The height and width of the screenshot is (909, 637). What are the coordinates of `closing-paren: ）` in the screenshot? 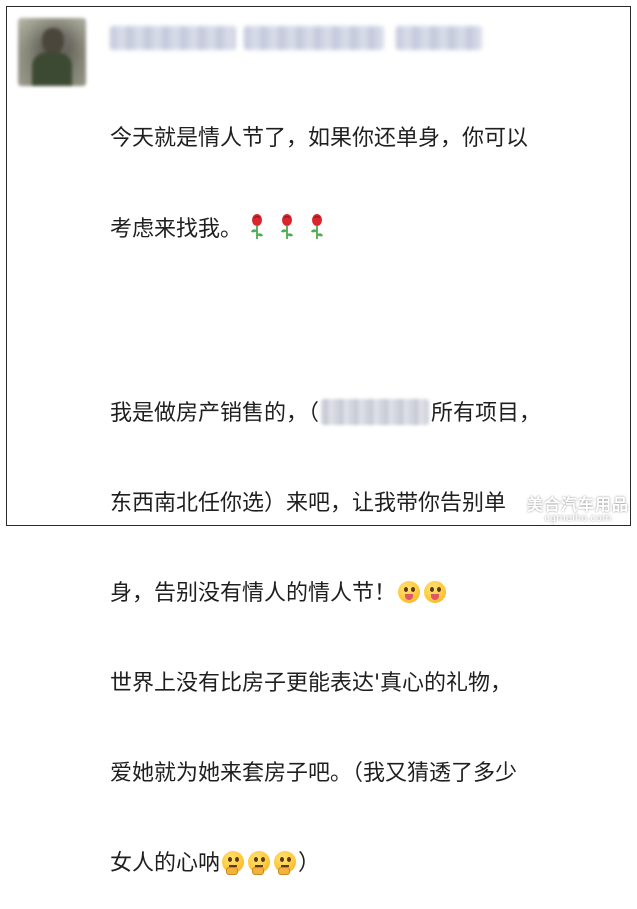 It's located at (309, 863).